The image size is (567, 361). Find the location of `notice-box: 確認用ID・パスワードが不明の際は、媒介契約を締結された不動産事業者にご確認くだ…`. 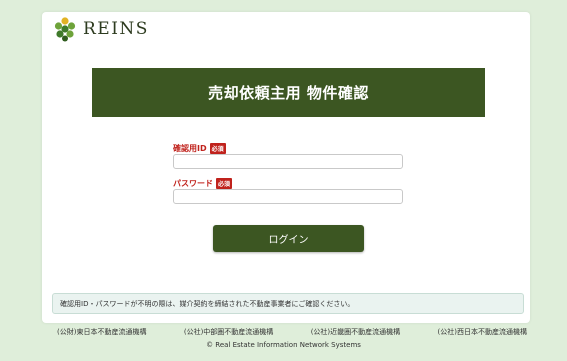

notice-box: 確認用ID・パスワードが不明の際は、媒介契約を締結された不動産事業者にご確認くだ… is located at coordinates (288, 303).